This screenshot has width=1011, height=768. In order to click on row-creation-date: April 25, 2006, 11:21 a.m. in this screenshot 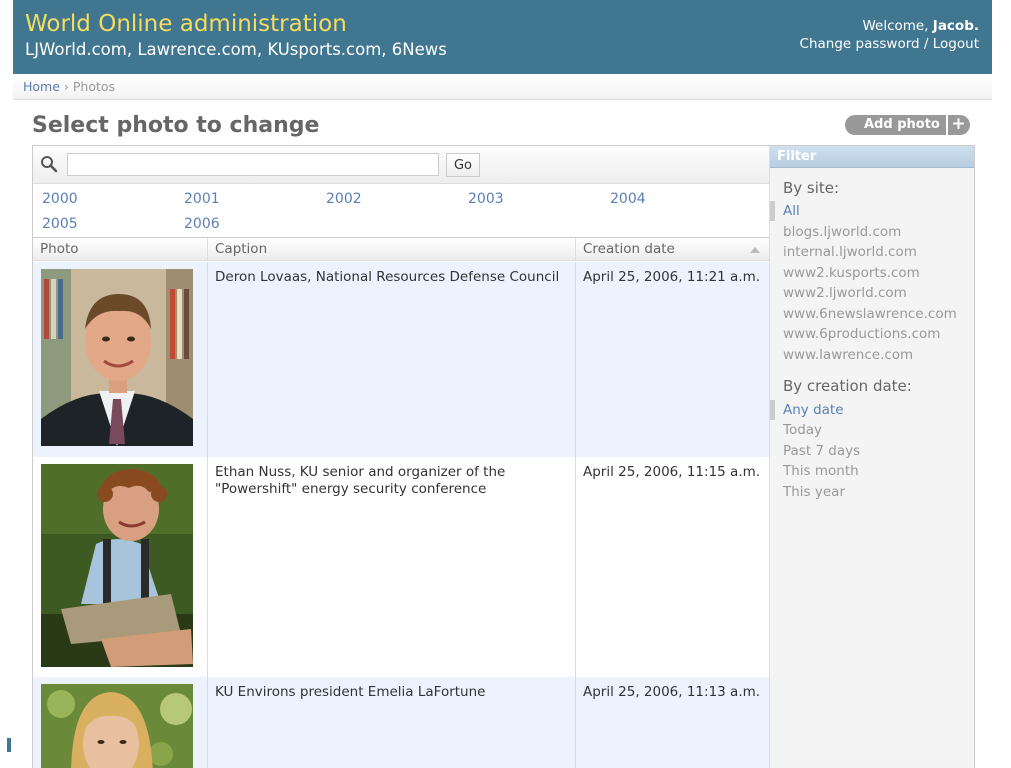, I will do `click(672, 277)`.